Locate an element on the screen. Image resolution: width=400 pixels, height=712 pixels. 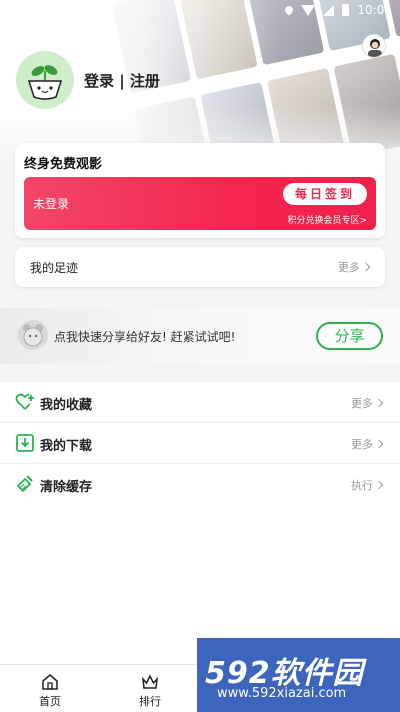
nav-item-ranking: 排行 is located at coordinates (150, 688).